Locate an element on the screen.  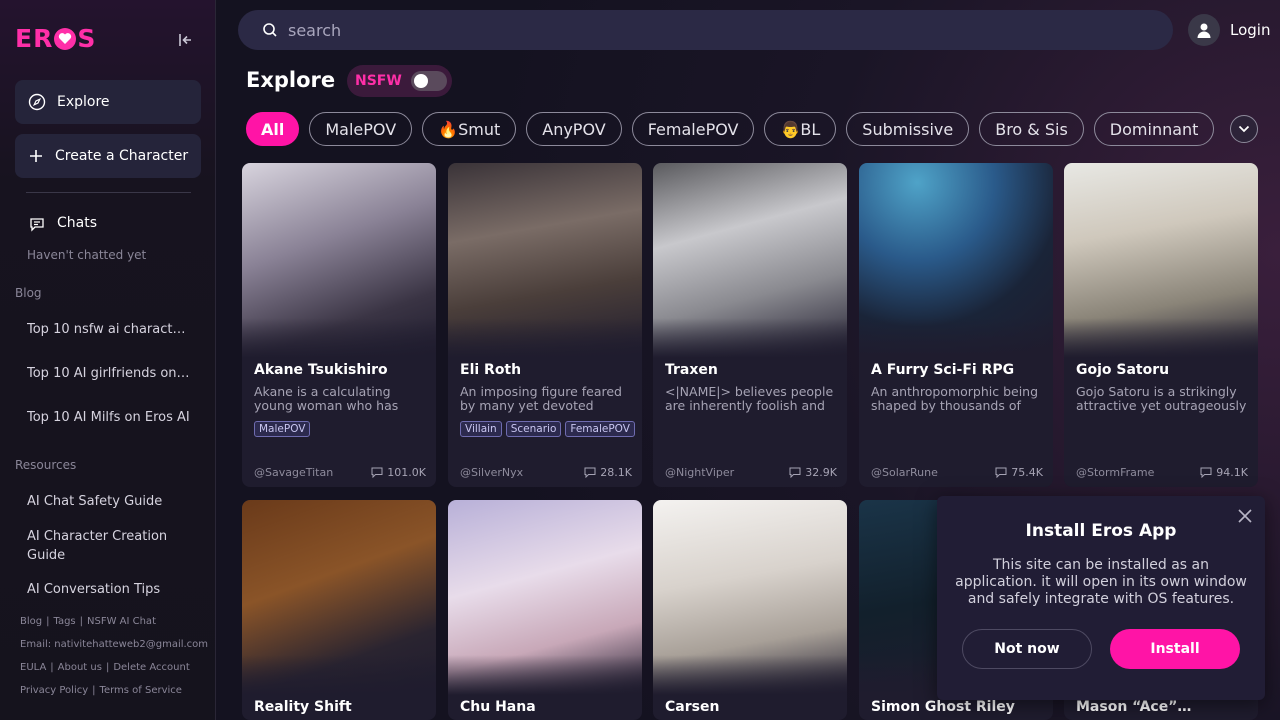
chat-count: 32.9K is located at coordinates (813, 472).